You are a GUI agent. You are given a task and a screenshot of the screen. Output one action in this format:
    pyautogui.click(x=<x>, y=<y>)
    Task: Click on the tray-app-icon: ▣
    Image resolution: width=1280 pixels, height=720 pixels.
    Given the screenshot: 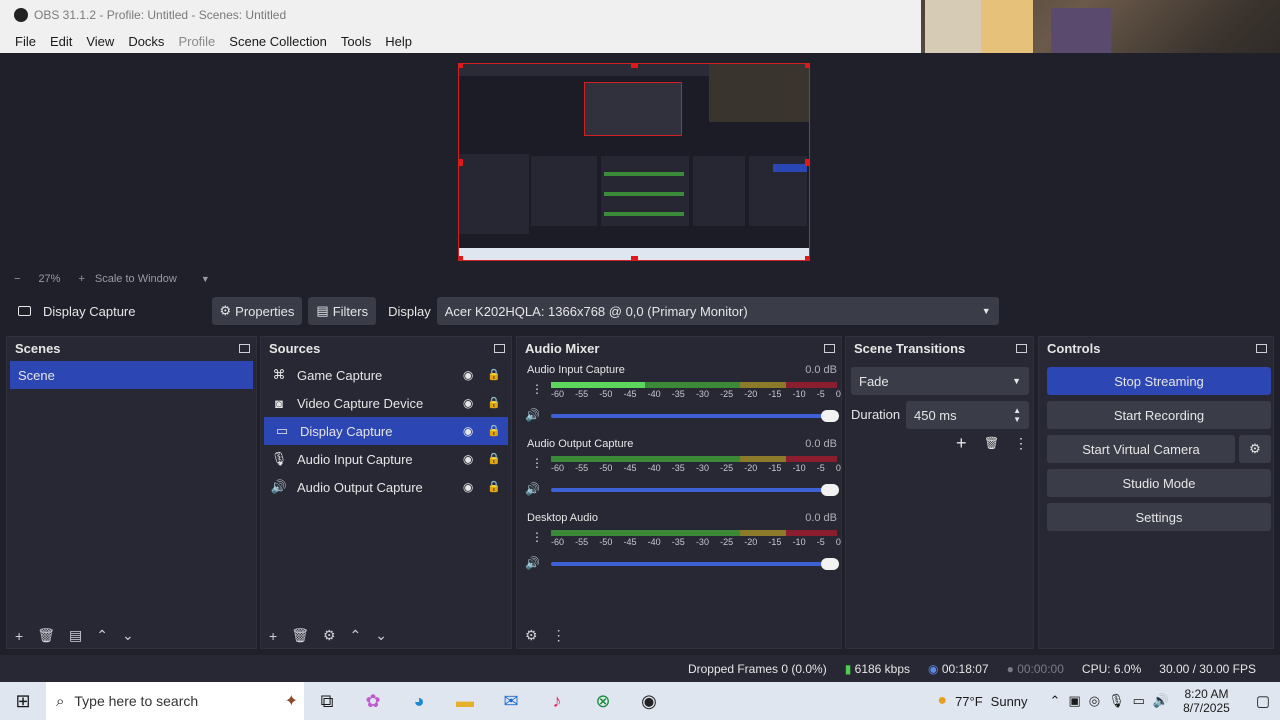 What is the action you would take?
    pyautogui.click(x=1074, y=701)
    